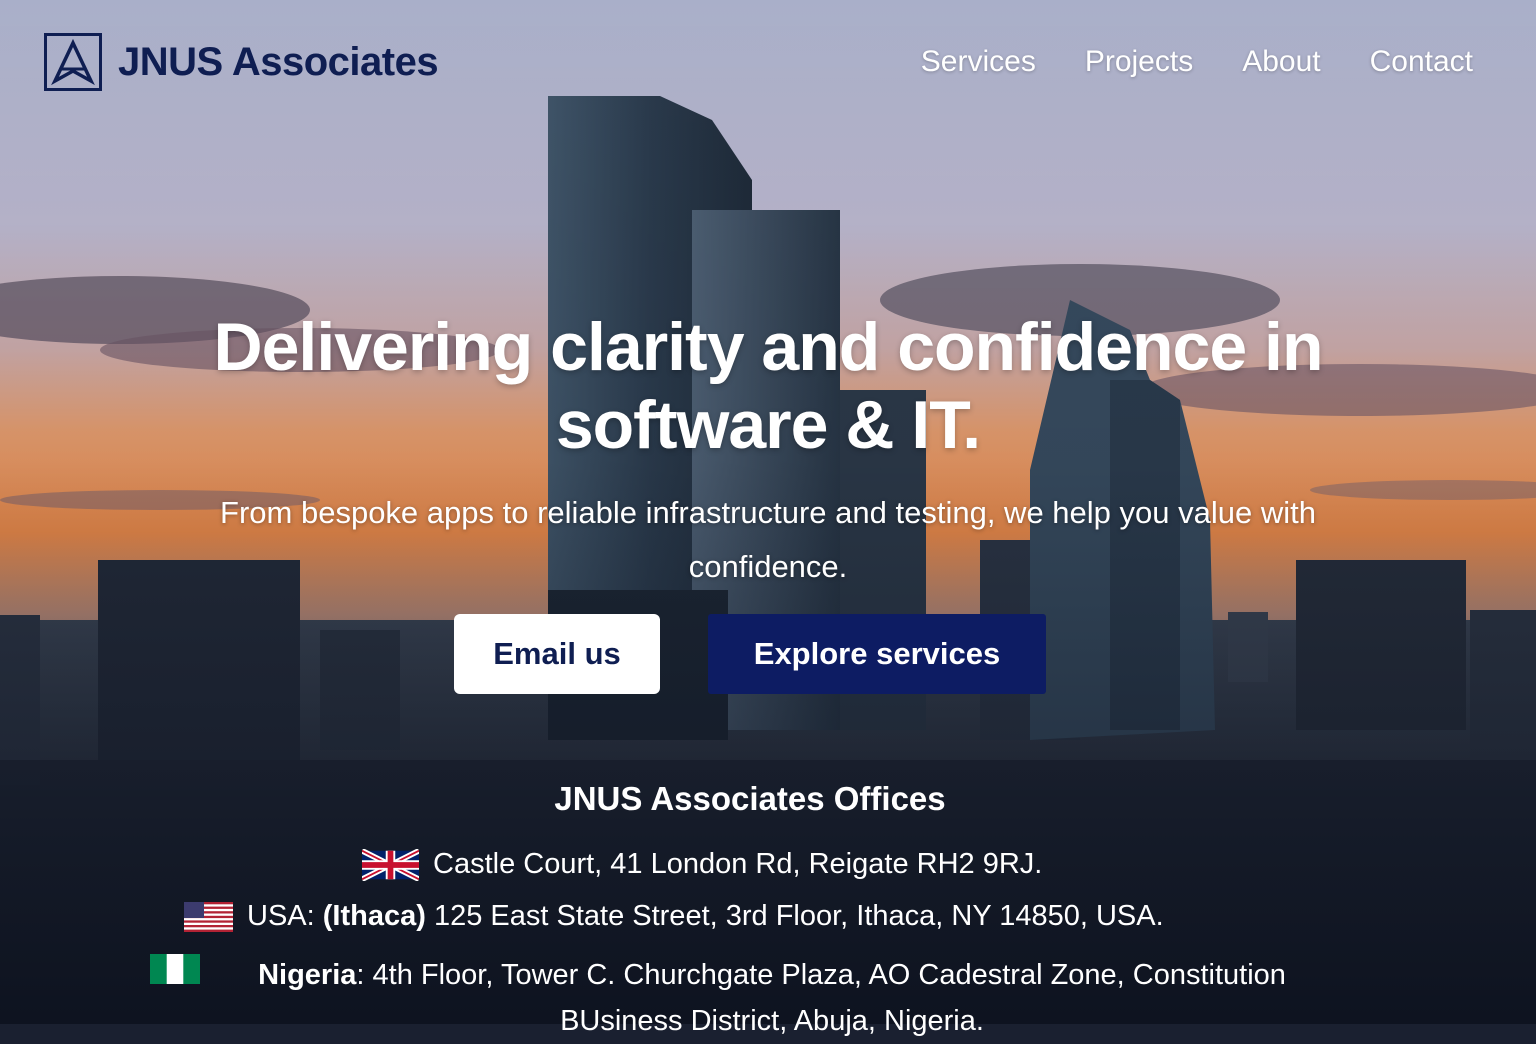 The width and height of the screenshot is (1536, 1044). Describe the element at coordinates (208, 916) in the screenshot. I see `us-flag-icon` at that location.